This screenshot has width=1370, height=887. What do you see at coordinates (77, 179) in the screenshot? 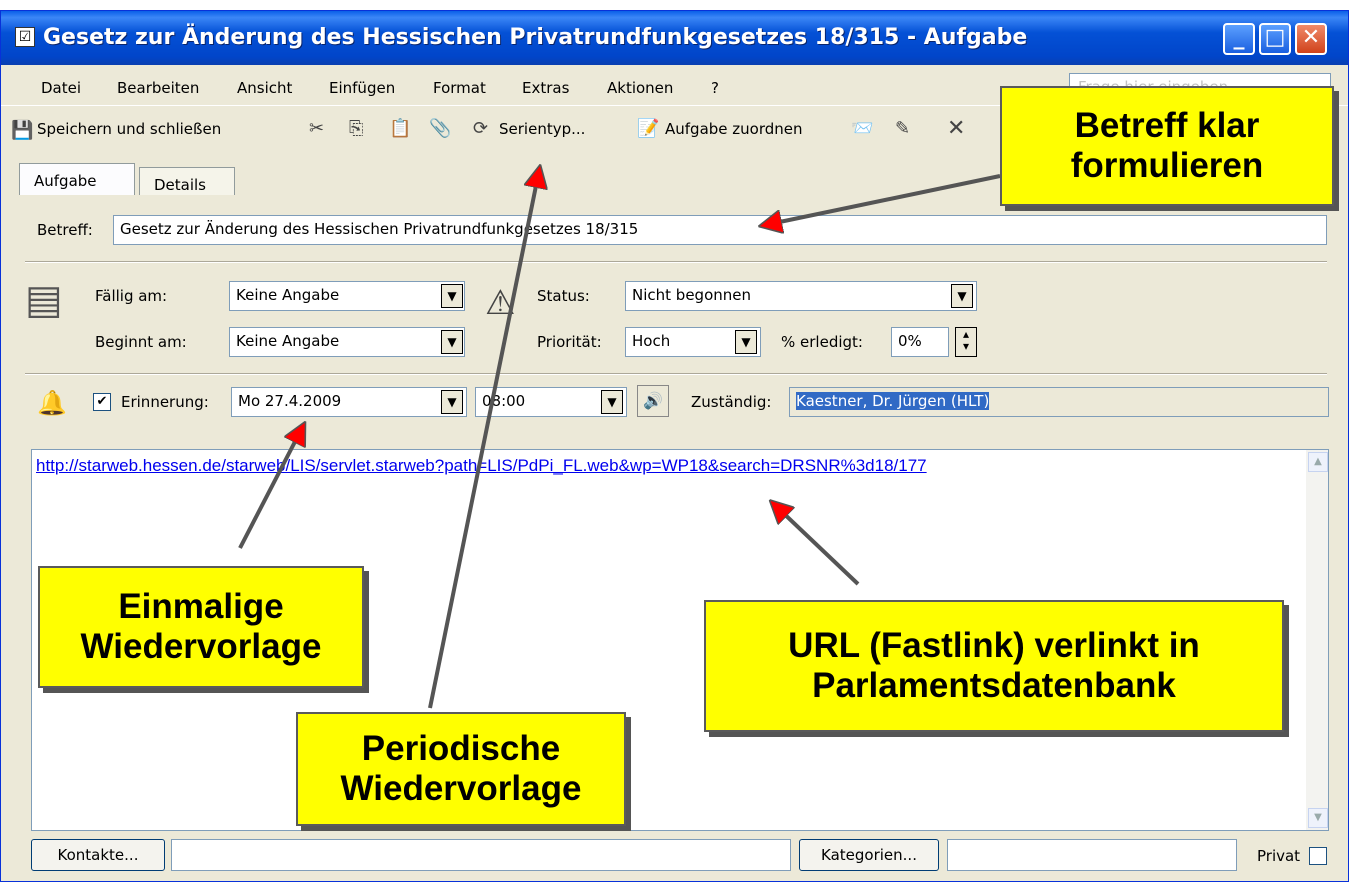
I see `tab-aufgabe: Aufgabe` at bounding box center [77, 179].